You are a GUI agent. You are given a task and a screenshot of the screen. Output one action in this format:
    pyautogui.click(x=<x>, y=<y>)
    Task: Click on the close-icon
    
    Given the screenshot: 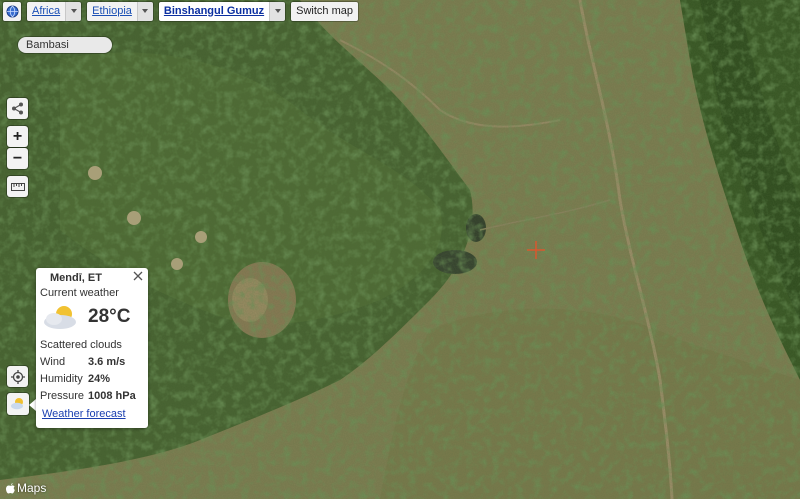 What is the action you would take?
    pyautogui.click(x=138, y=276)
    